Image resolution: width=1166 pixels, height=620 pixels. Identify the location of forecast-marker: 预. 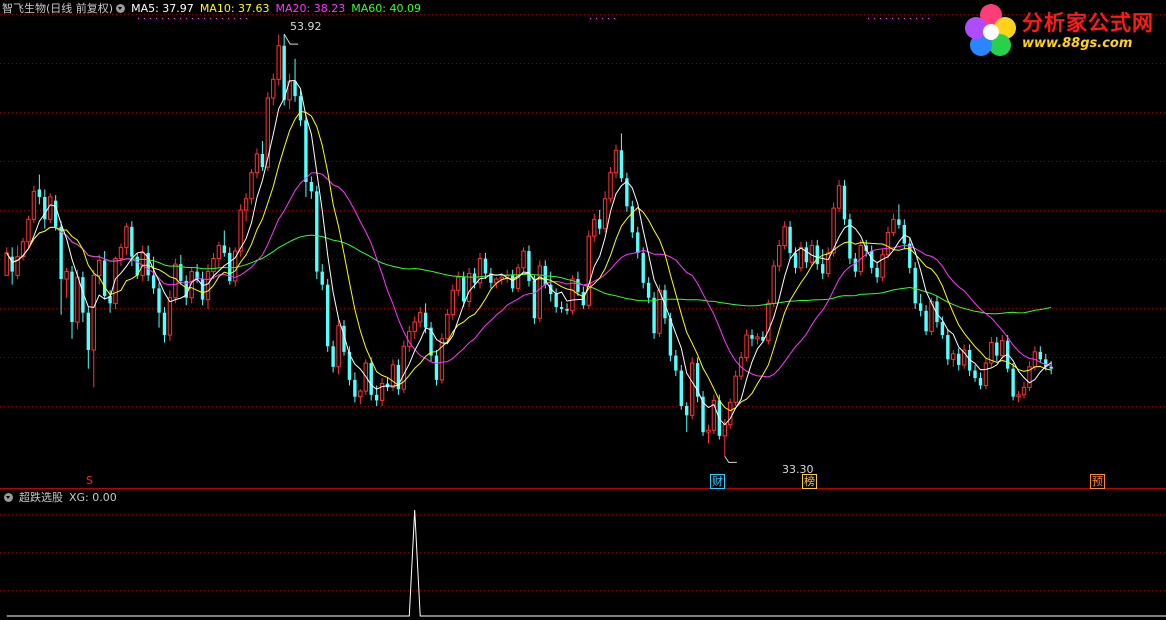
(1097, 481).